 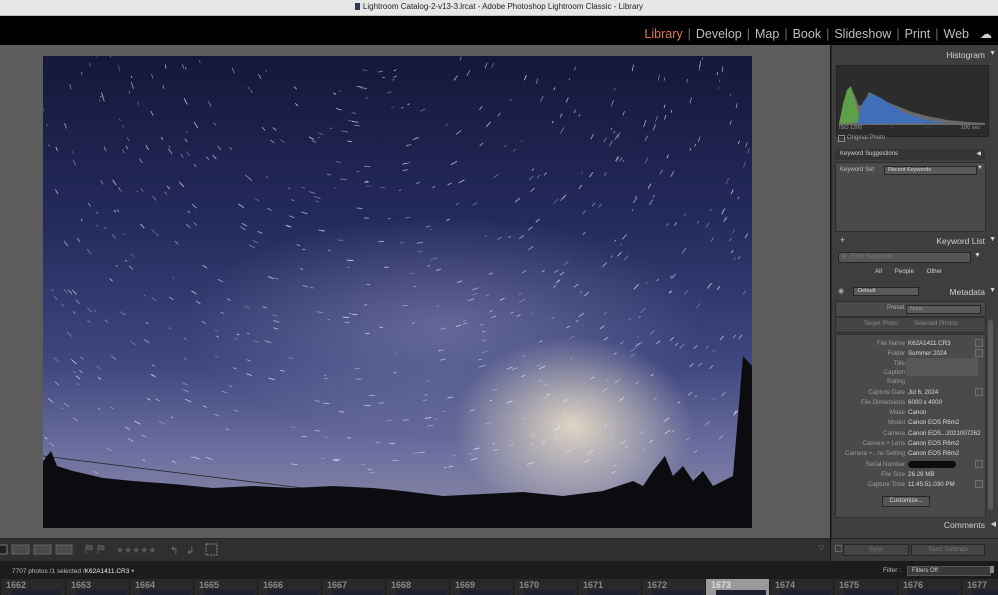 What do you see at coordinates (673, 587) in the screenshot?
I see `filmstrip-cell: 1672` at bounding box center [673, 587].